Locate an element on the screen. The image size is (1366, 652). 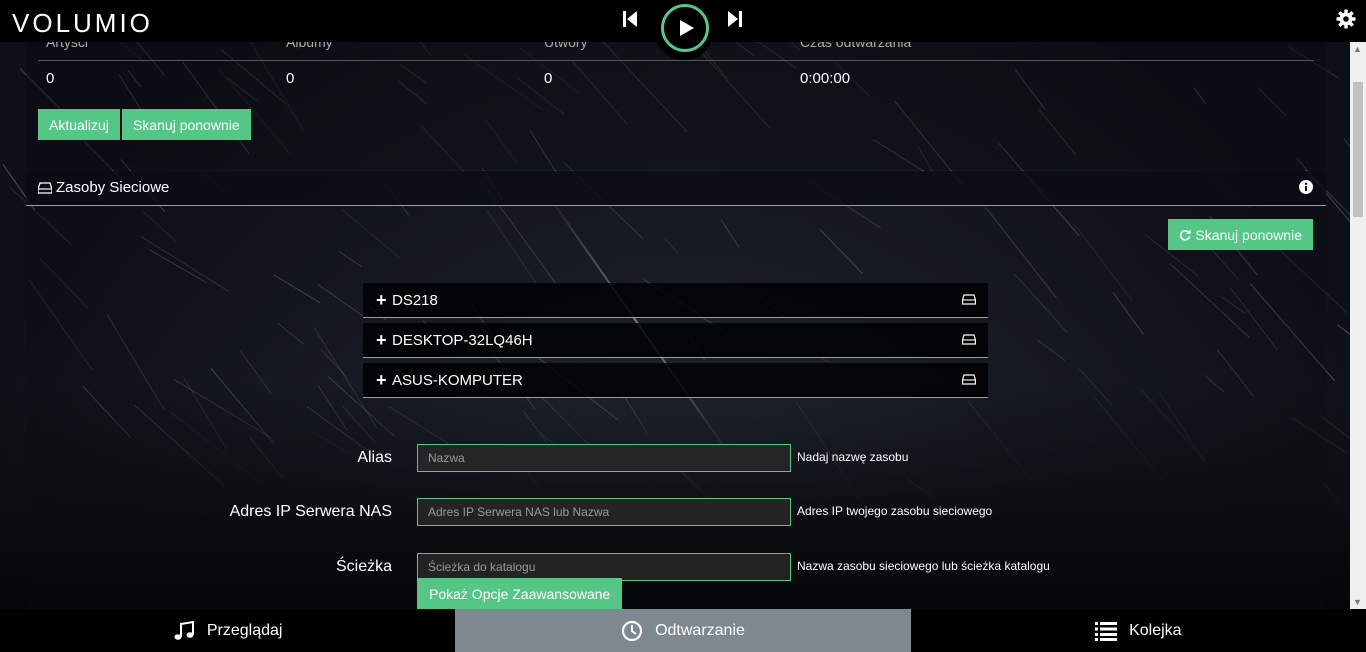
next-track-button is located at coordinates (735, 21).